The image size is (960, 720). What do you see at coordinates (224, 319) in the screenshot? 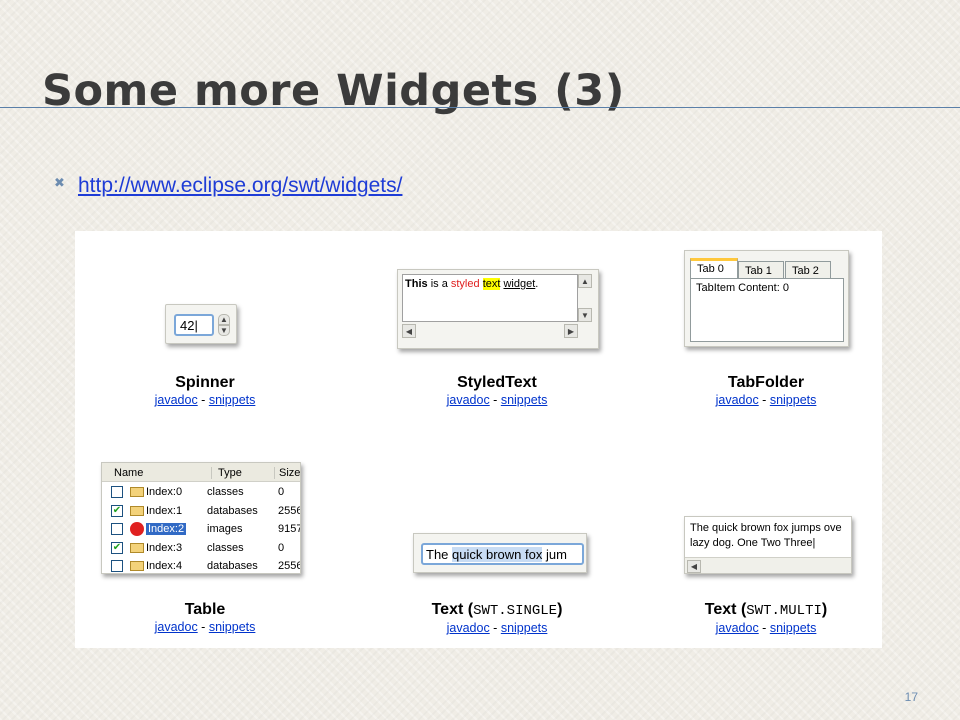
I see `spinner-up-button: ▲` at bounding box center [224, 319].